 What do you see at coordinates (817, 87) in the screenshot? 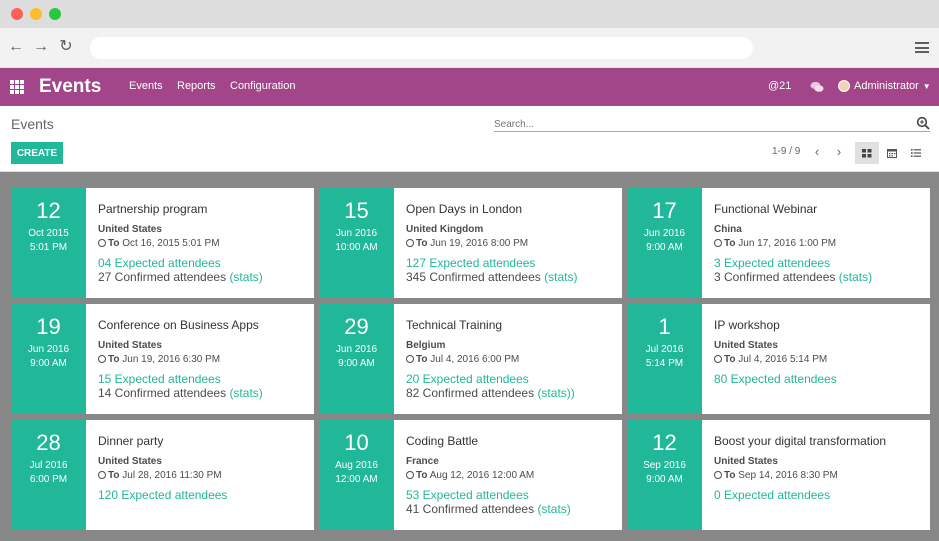
I see `chat-icon` at bounding box center [817, 87].